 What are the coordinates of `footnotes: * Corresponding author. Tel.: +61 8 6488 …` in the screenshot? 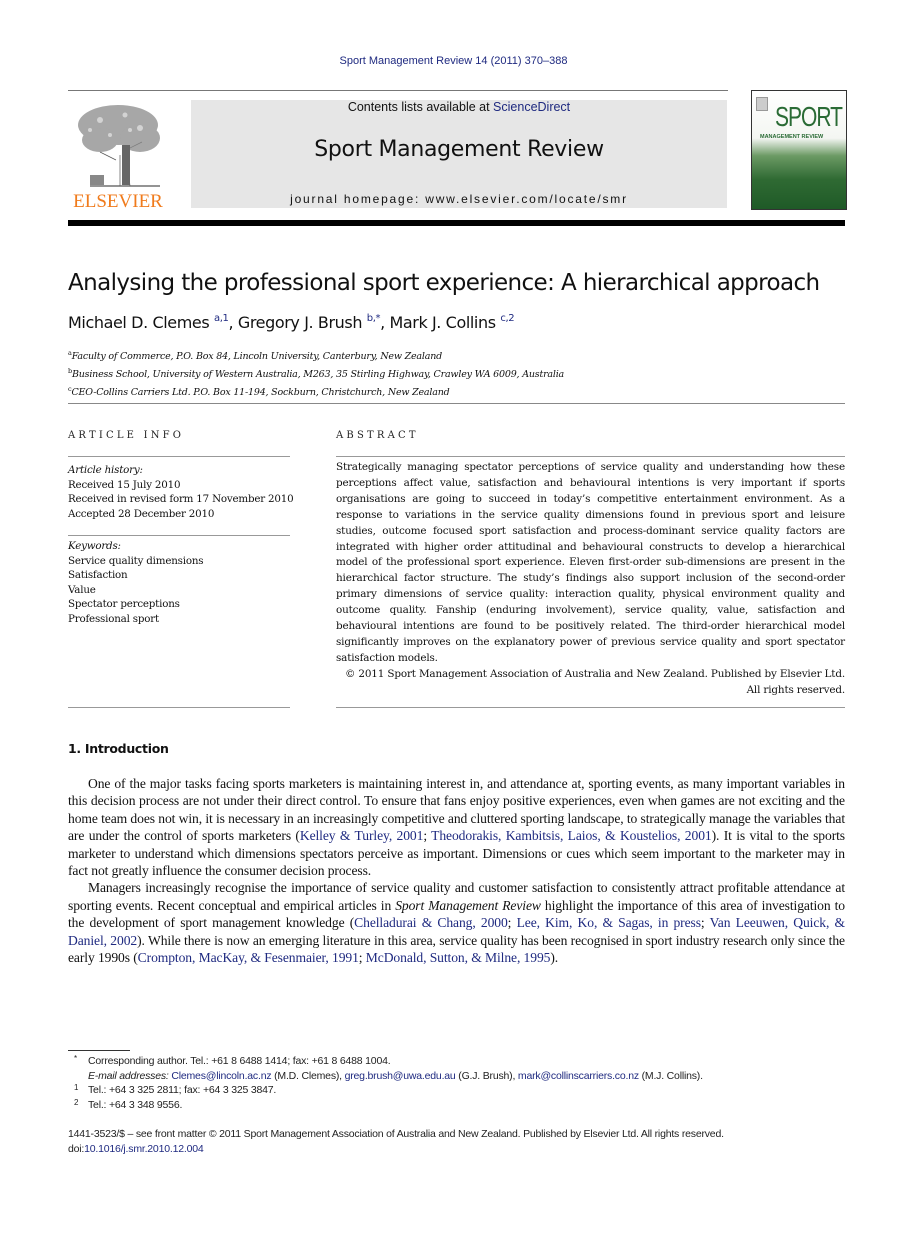 It's located at (458, 1083).